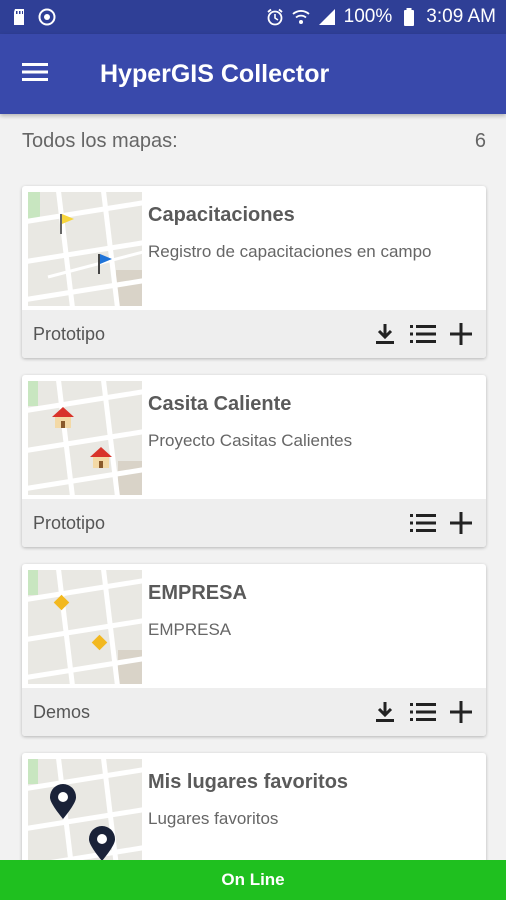 The height and width of the screenshot is (900, 506). I want to click on maps-list-header: Todos los mapas: 6, so click(254, 141).